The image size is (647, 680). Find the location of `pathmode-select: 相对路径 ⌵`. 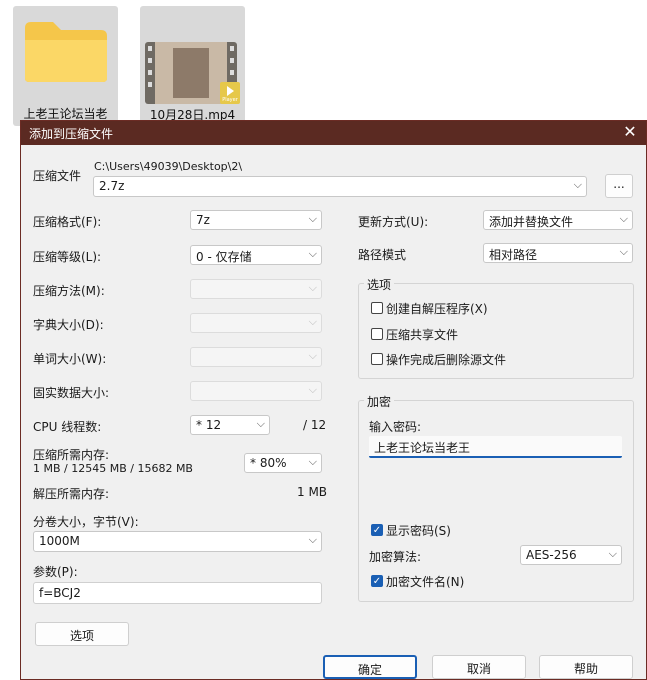

pathmode-select: 相对路径 ⌵ is located at coordinates (558, 253).